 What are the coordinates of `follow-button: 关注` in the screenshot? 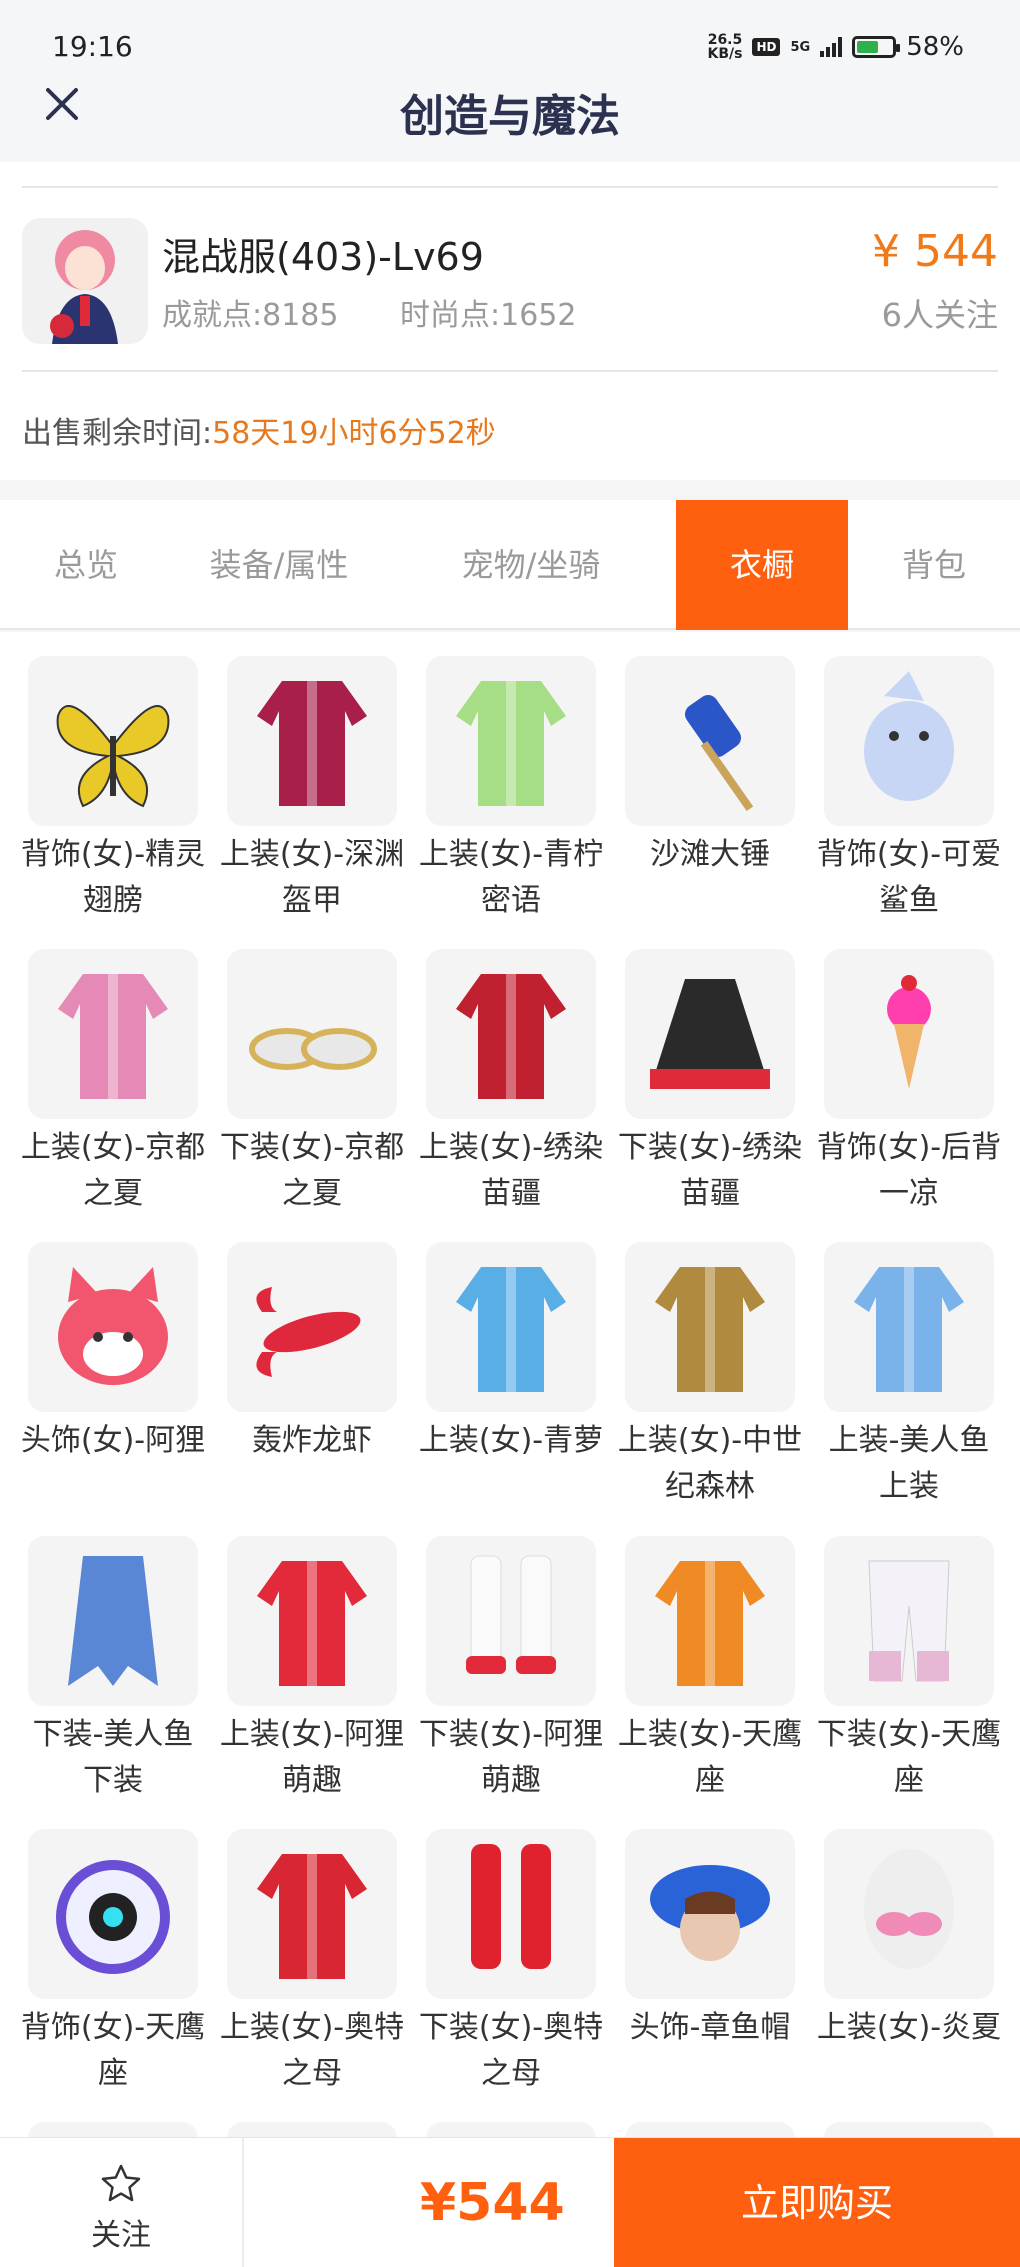 It's located at (122, 2202).